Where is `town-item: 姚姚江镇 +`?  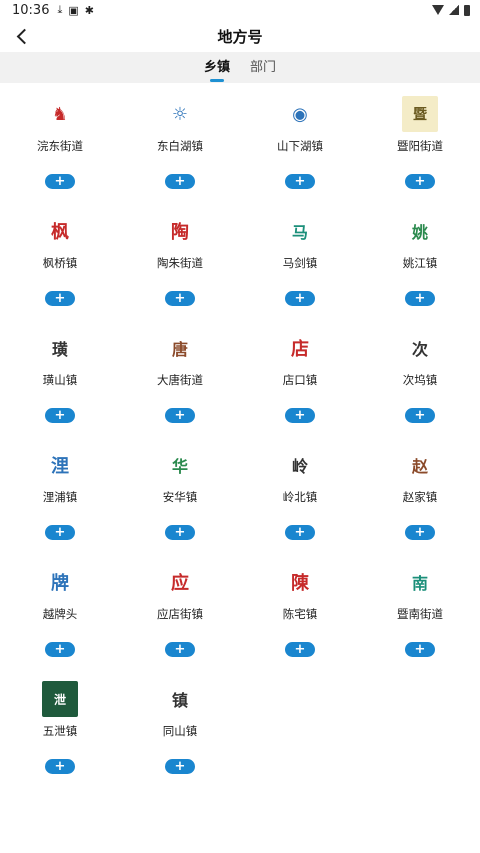
town-item: 姚姚江镇 + is located at coordinates (420, 265).